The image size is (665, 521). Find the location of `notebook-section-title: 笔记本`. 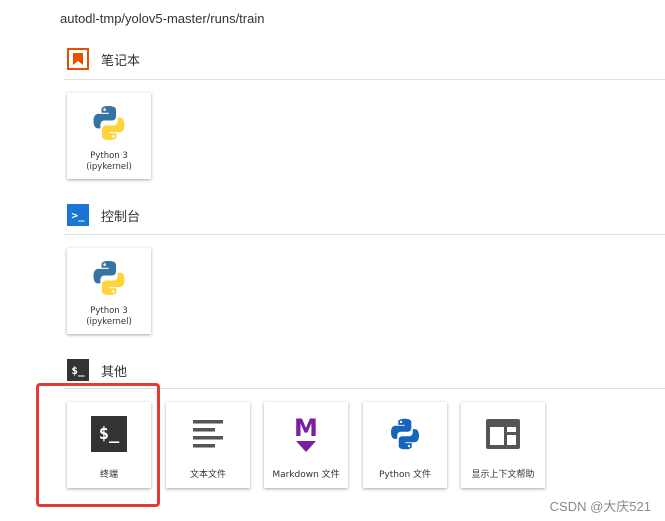

notebook-section-title: 笔记本 is located at coordinates (121, 61).